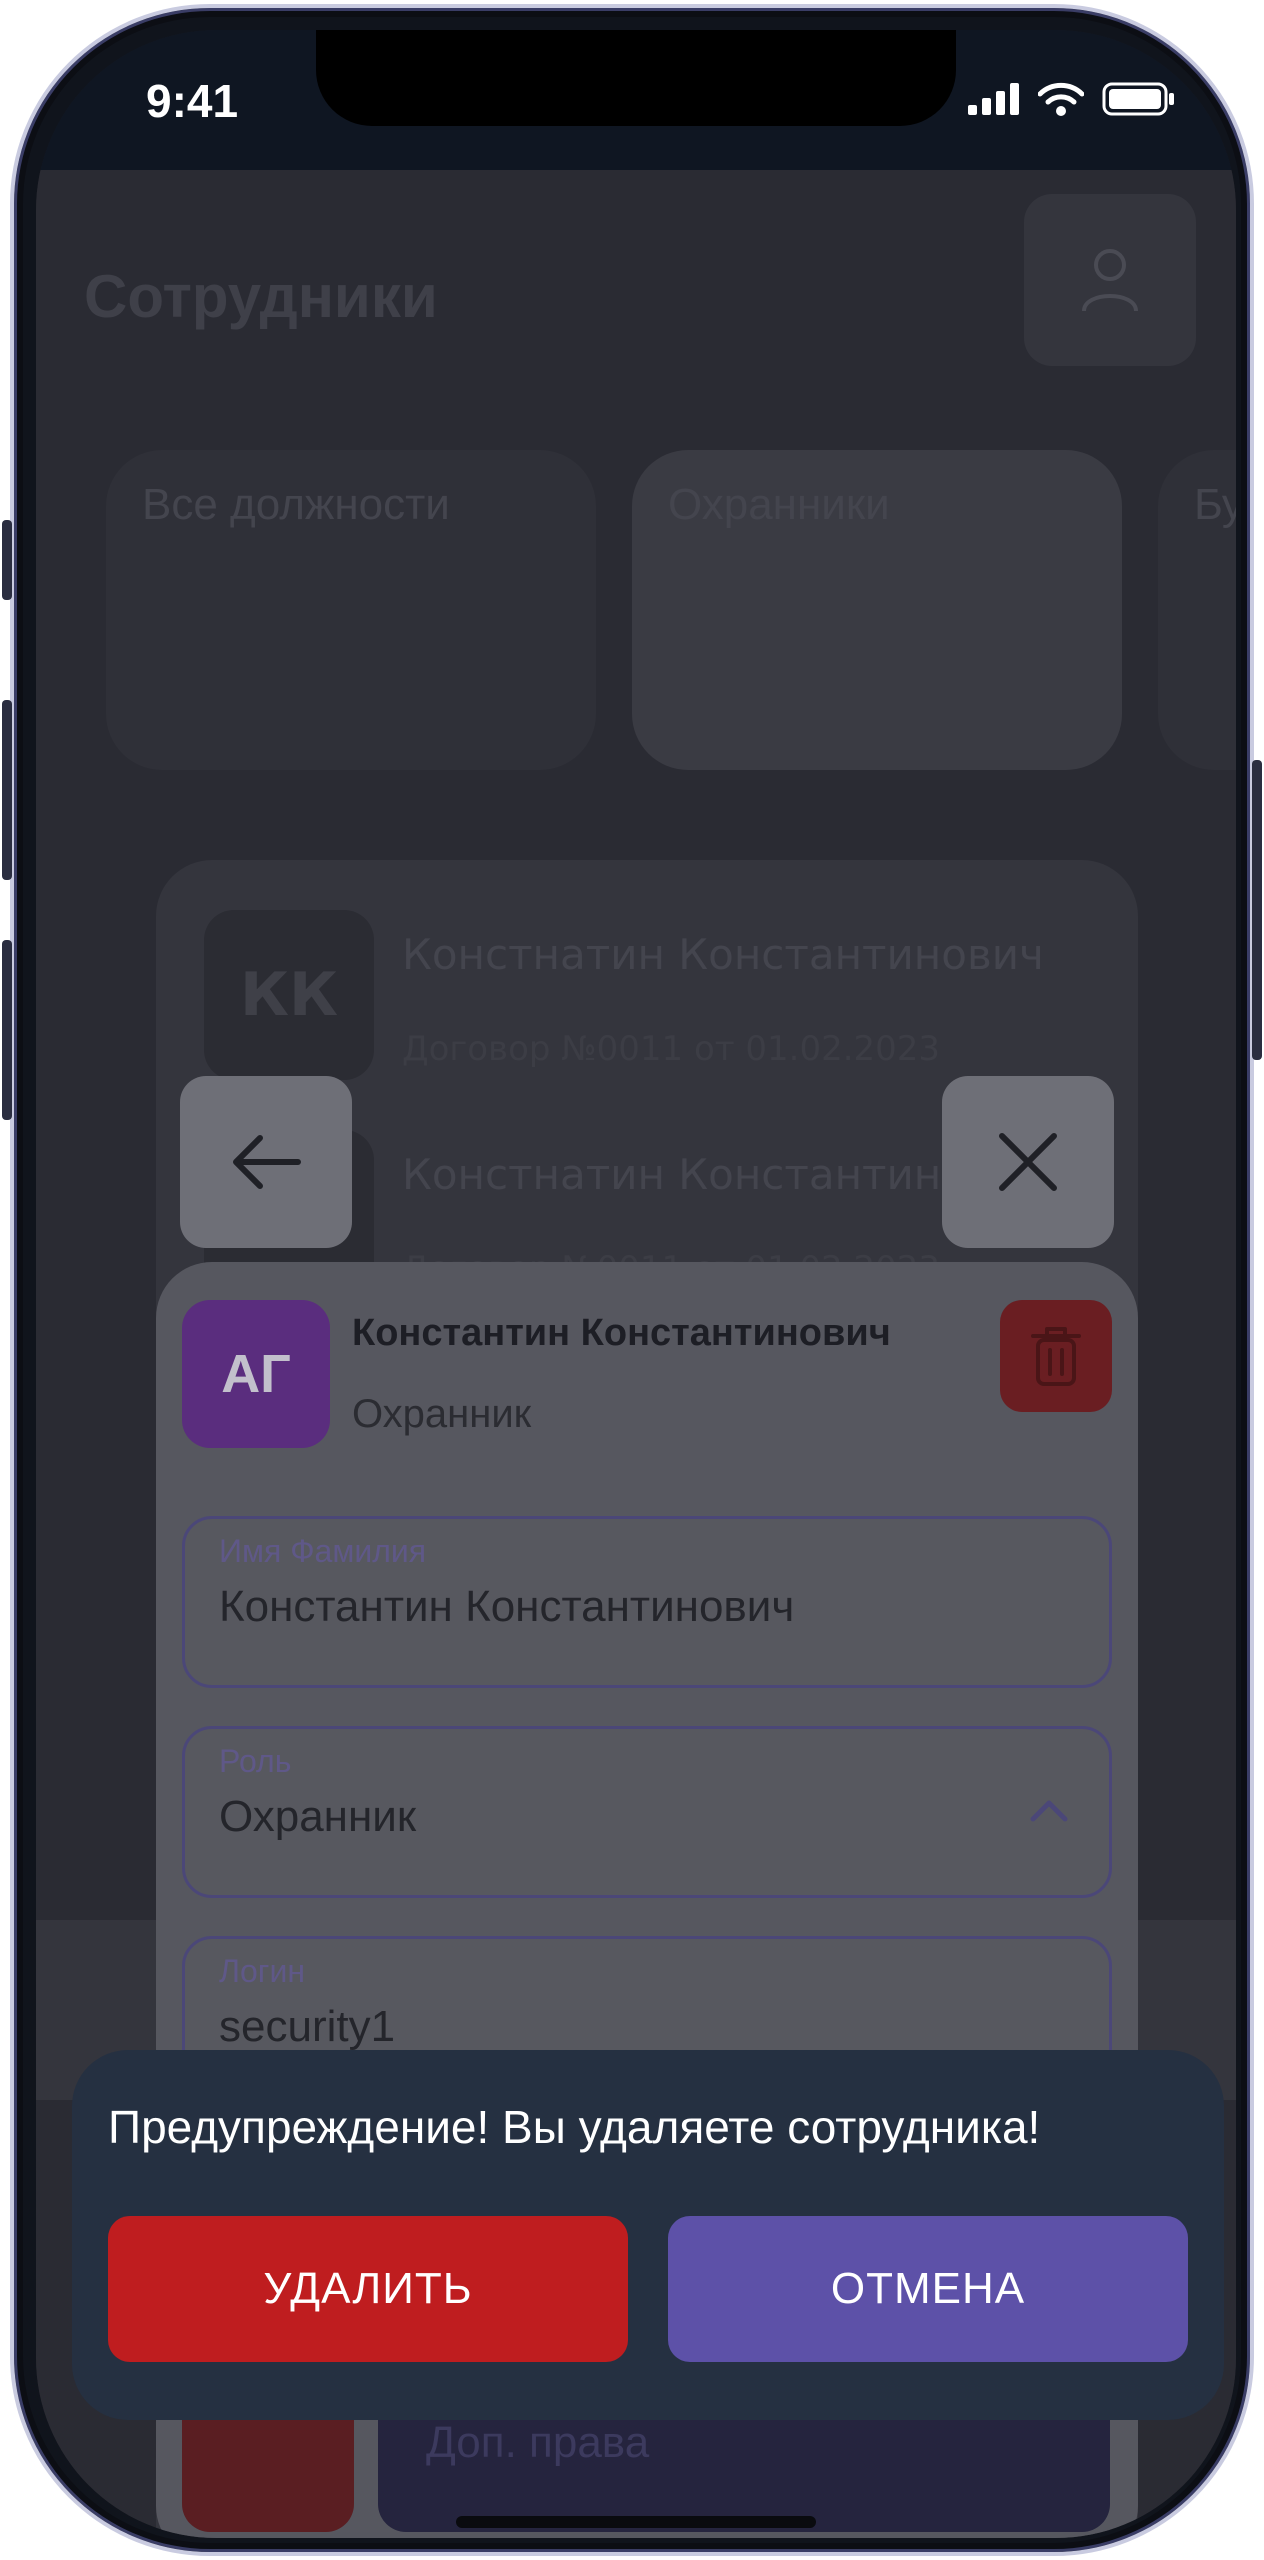 The height and width of the screenshot is (2560, 1264). I want to click on status-time: 9:41, so click(192, 101).